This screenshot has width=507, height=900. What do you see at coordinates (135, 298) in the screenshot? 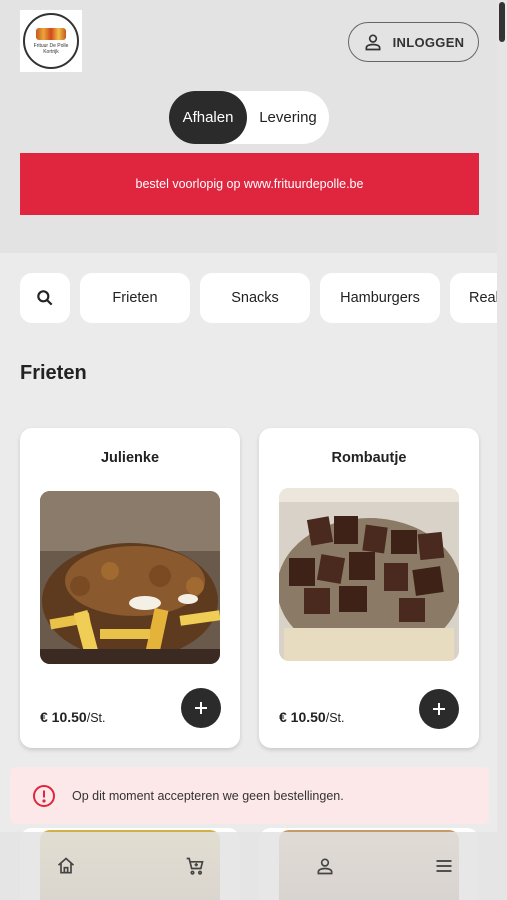
I see `category-chip-frieten: Frieten` at bounding box center [135, 298].